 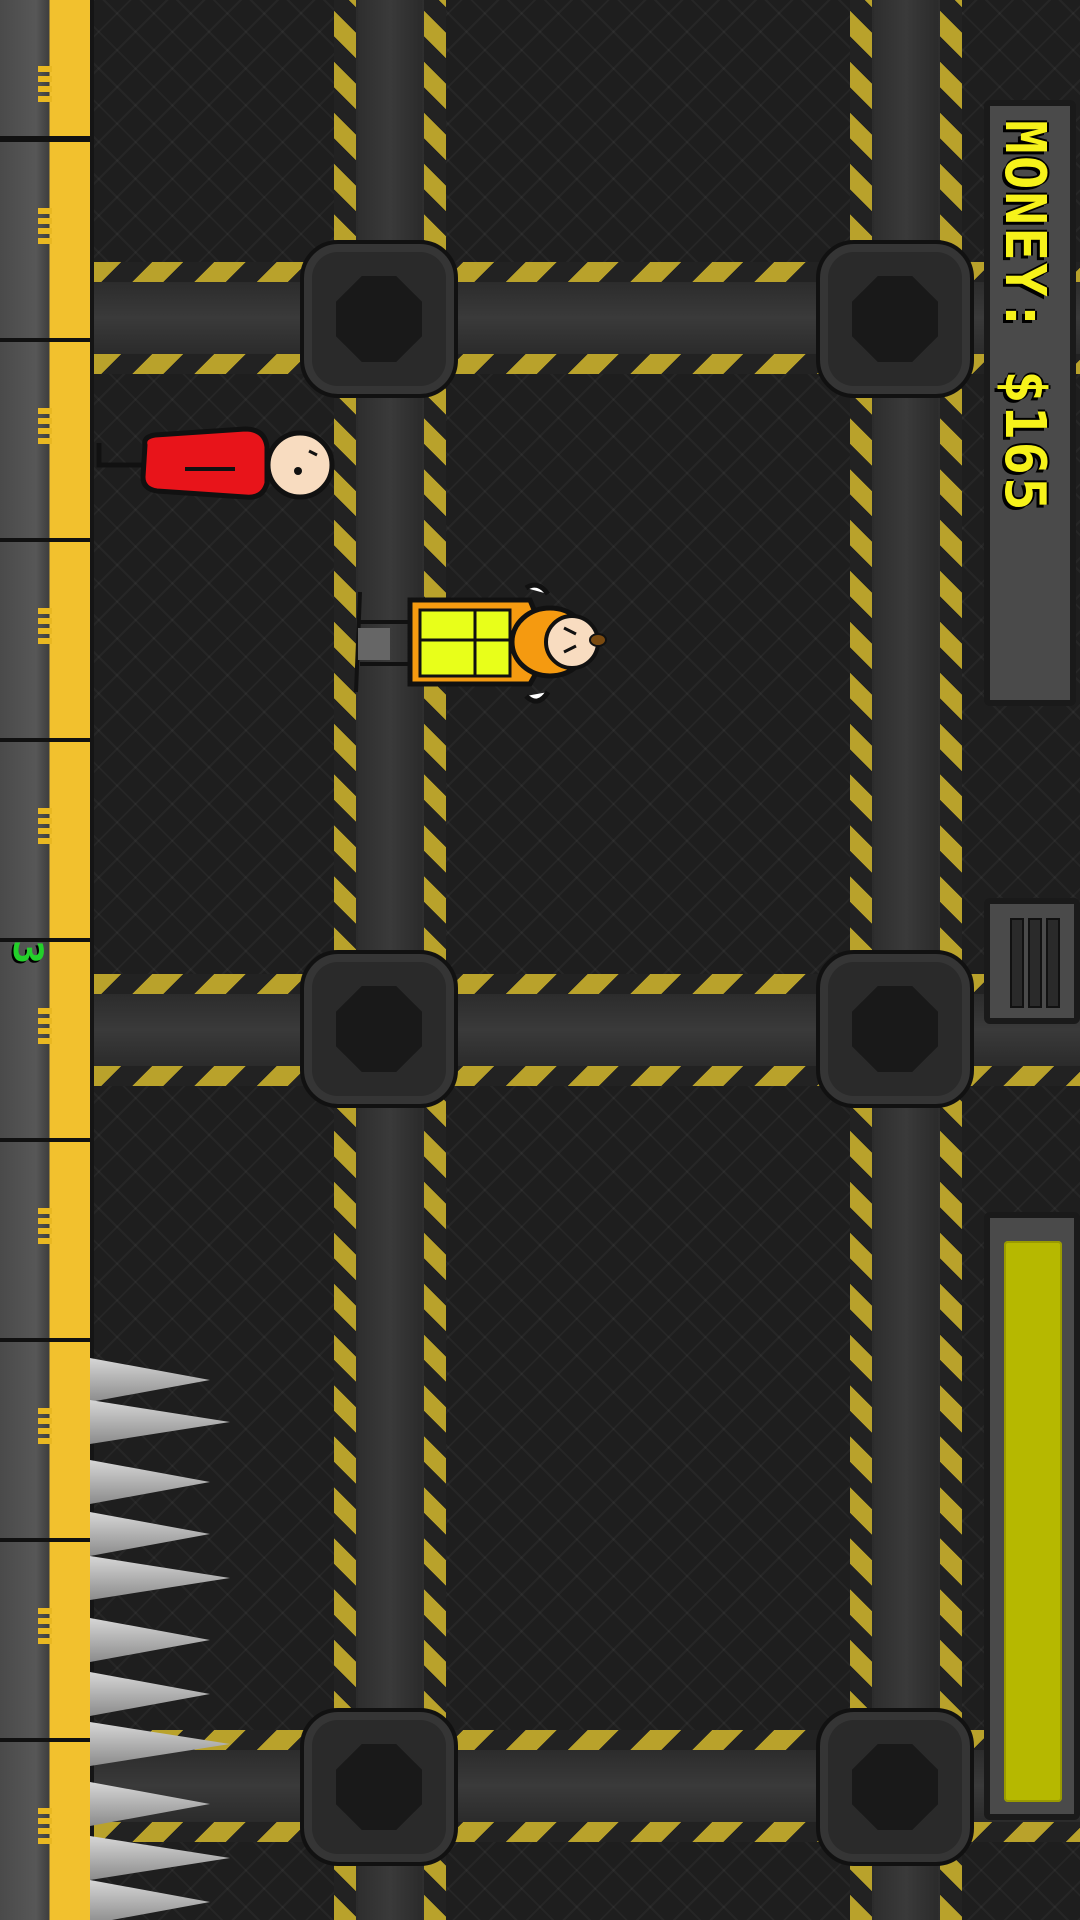 I want to click on pause-button, so click(x=1032, y=961).